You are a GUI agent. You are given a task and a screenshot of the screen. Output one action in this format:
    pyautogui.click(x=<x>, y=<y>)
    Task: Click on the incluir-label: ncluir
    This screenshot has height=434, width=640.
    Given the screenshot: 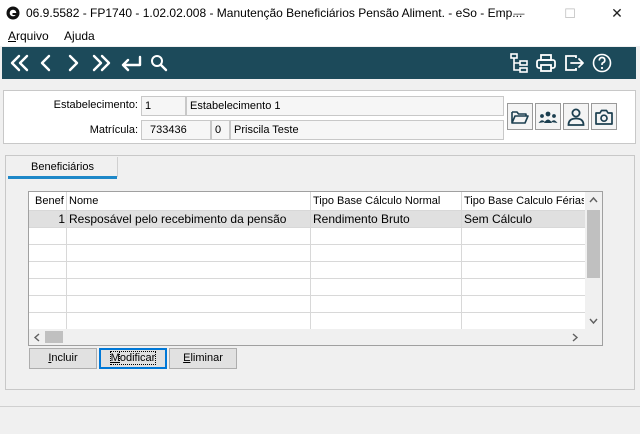 What is the action you would take?
    pyautogui.click(x=64, y=358)
    